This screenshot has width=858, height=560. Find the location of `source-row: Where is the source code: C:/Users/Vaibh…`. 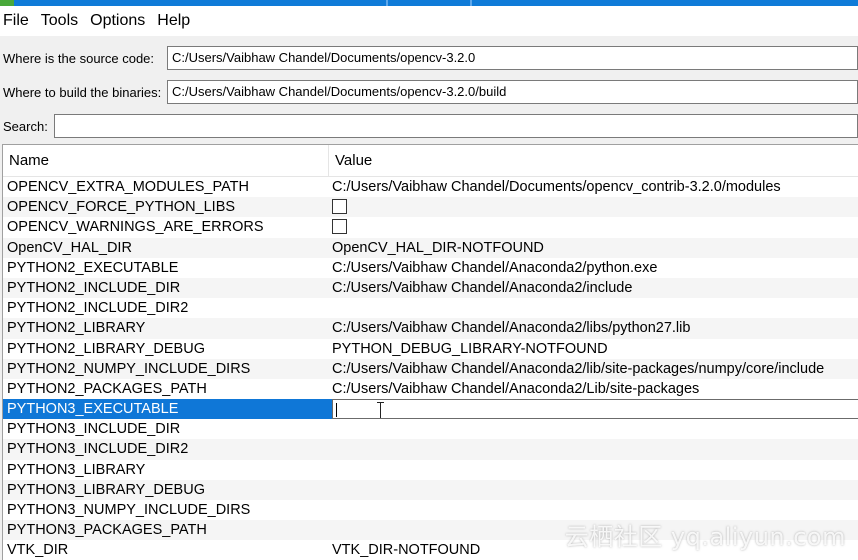

source-row: Where is the source code: C:/Users/Vaibh… is located at coordinates (429, 58).